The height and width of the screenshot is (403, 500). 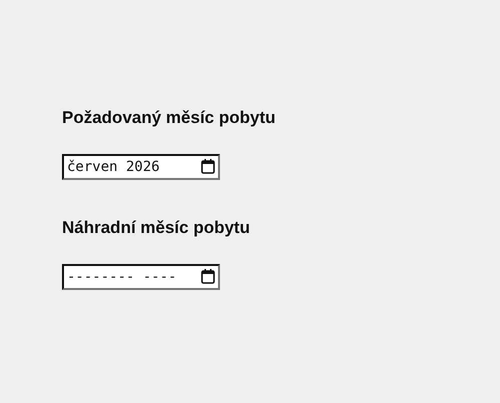 What do you see at coordinates (169, 118) in the screenshot?
I see `field-label: Požadovaný měsíc pobytu` at bounding box center [169, 118].